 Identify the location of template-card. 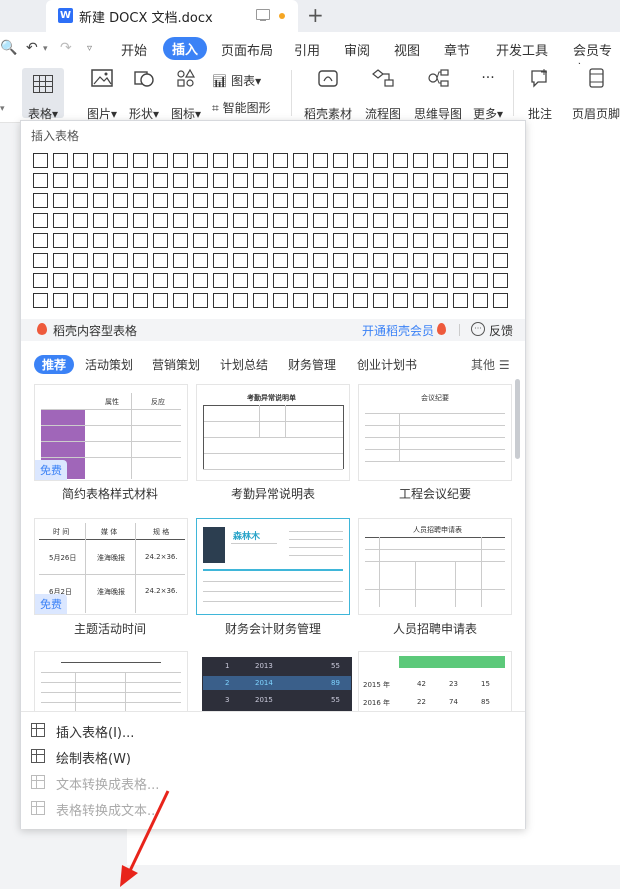
(111, 682).